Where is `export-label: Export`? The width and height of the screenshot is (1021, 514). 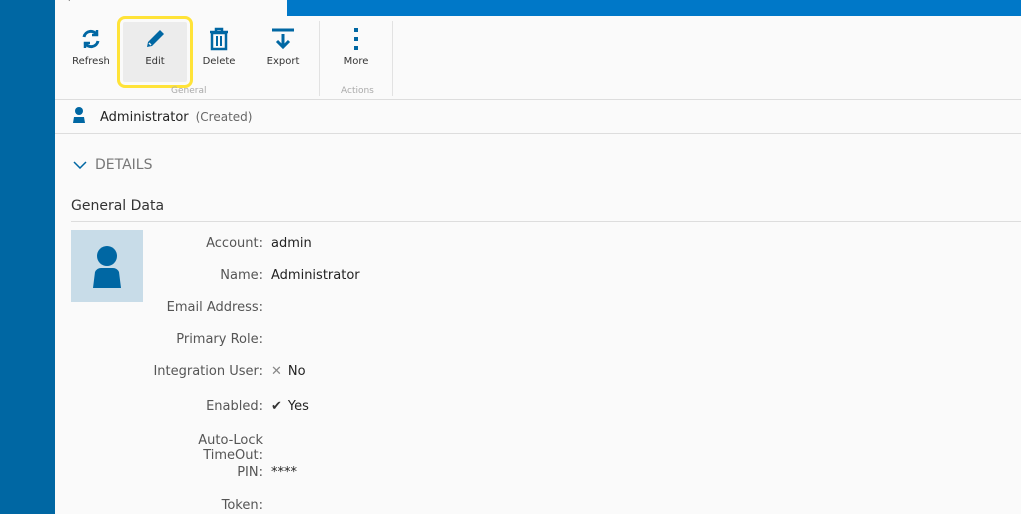 export-label: Export is located at coordinates (283, 61).